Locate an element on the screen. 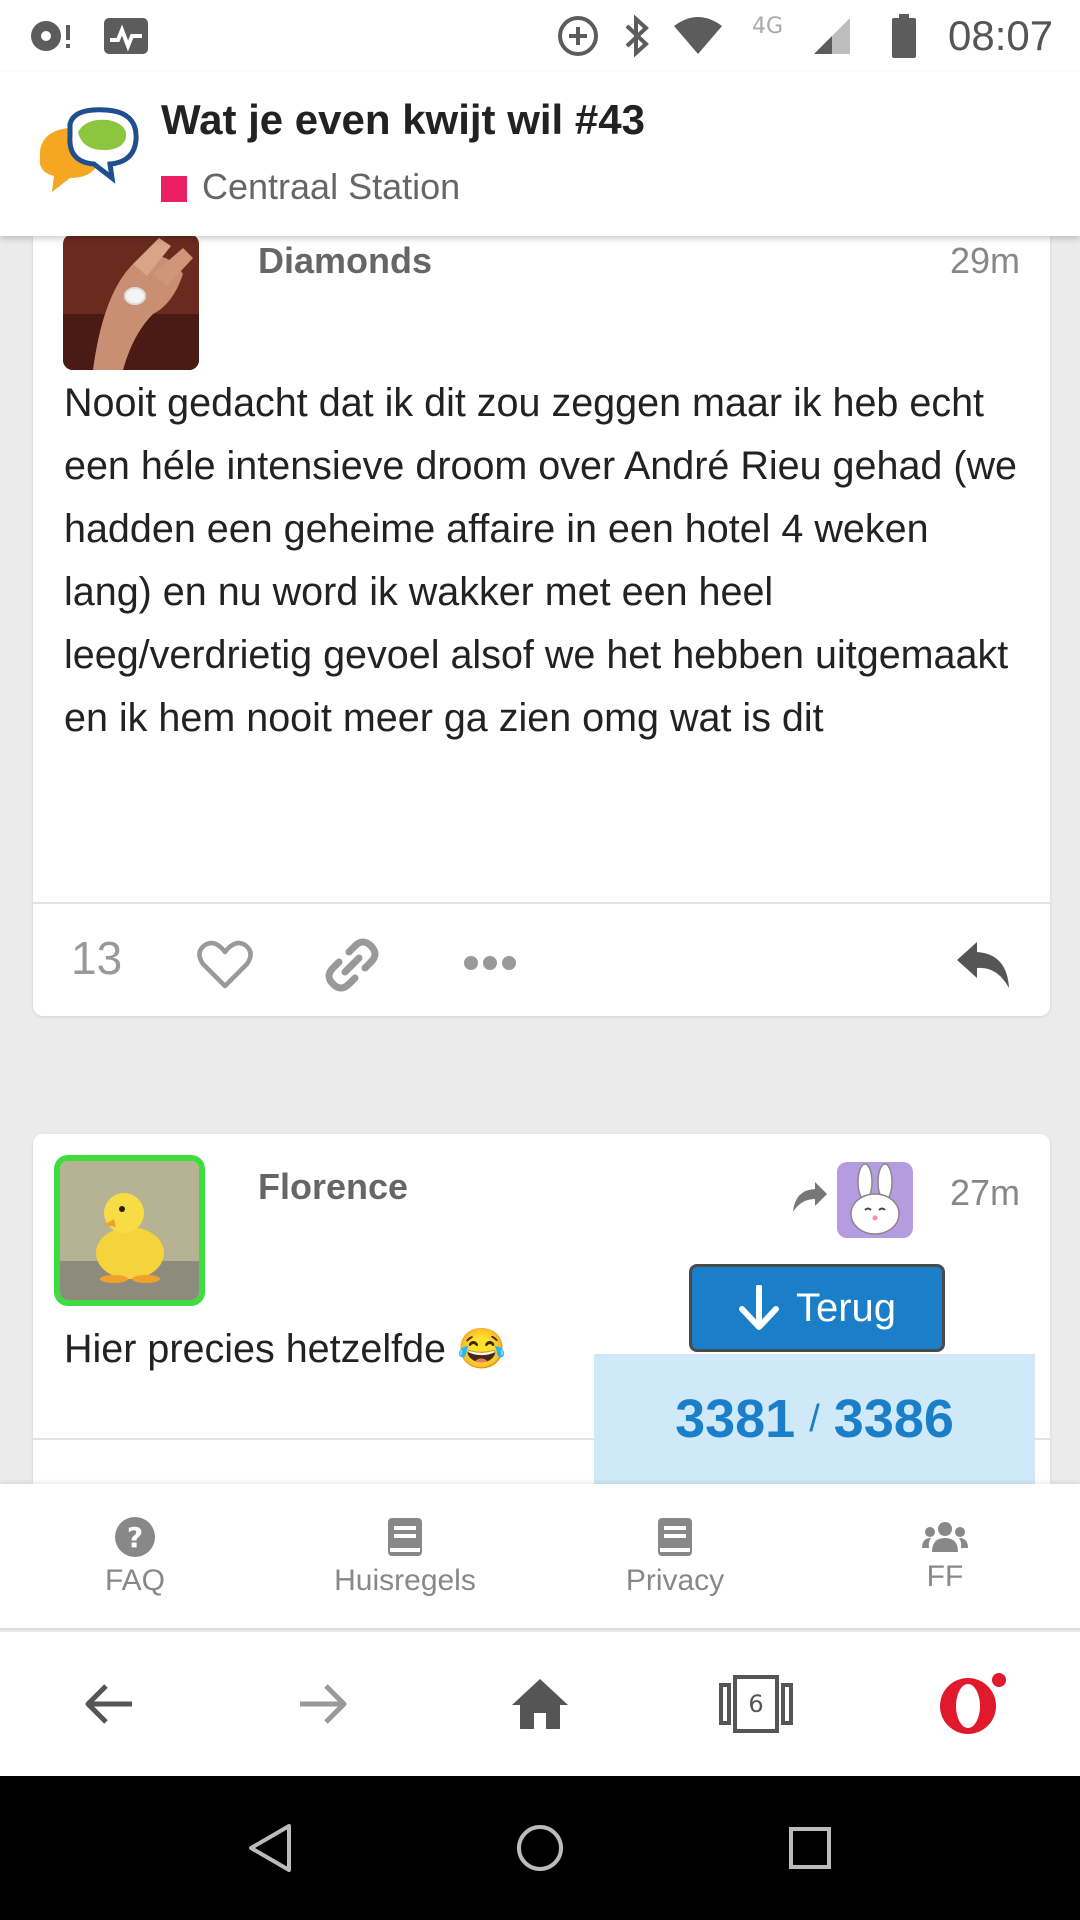 This screenshot has height=1920, width=1080. post-time: 27m is located at coordinates (985, 1193).